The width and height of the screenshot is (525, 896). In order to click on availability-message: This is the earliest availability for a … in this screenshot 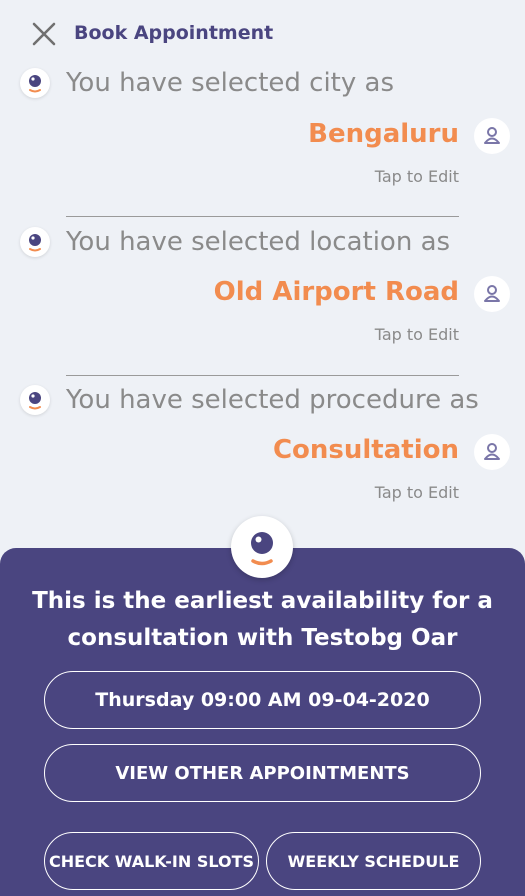, I will do `click(262, 620)`.